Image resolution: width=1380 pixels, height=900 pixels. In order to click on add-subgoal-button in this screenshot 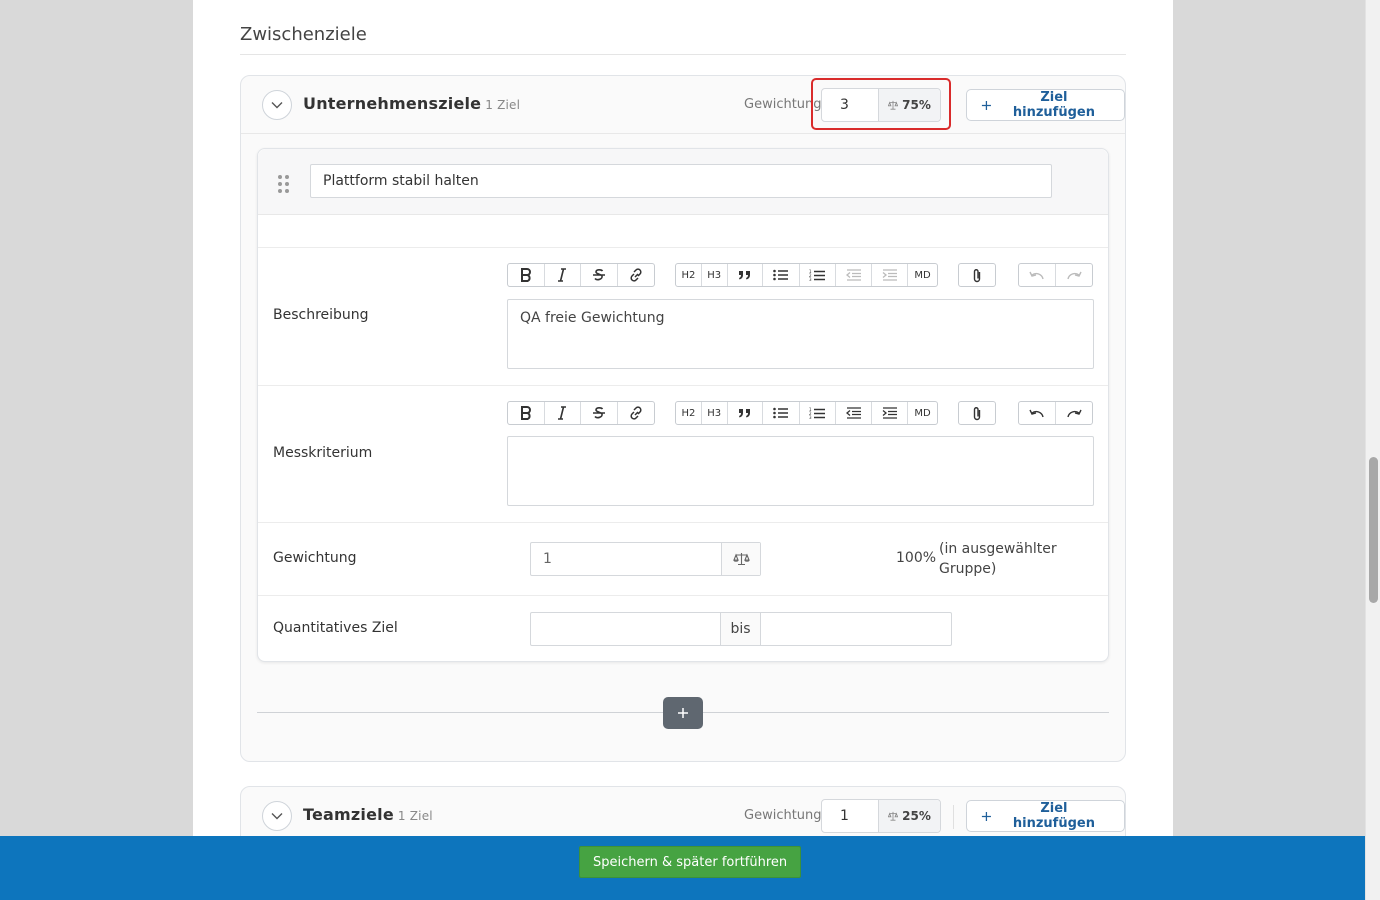, I will do `click(683, 713)`.